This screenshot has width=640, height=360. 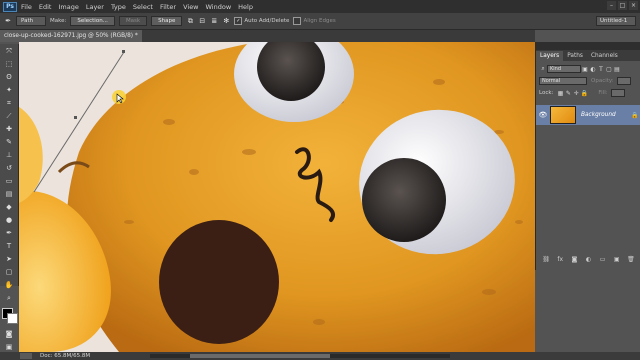 What do you see at coordinates (550, 56) in the screenshot?
I see `tab-layers: Layers` at bounding box center [550, 56].